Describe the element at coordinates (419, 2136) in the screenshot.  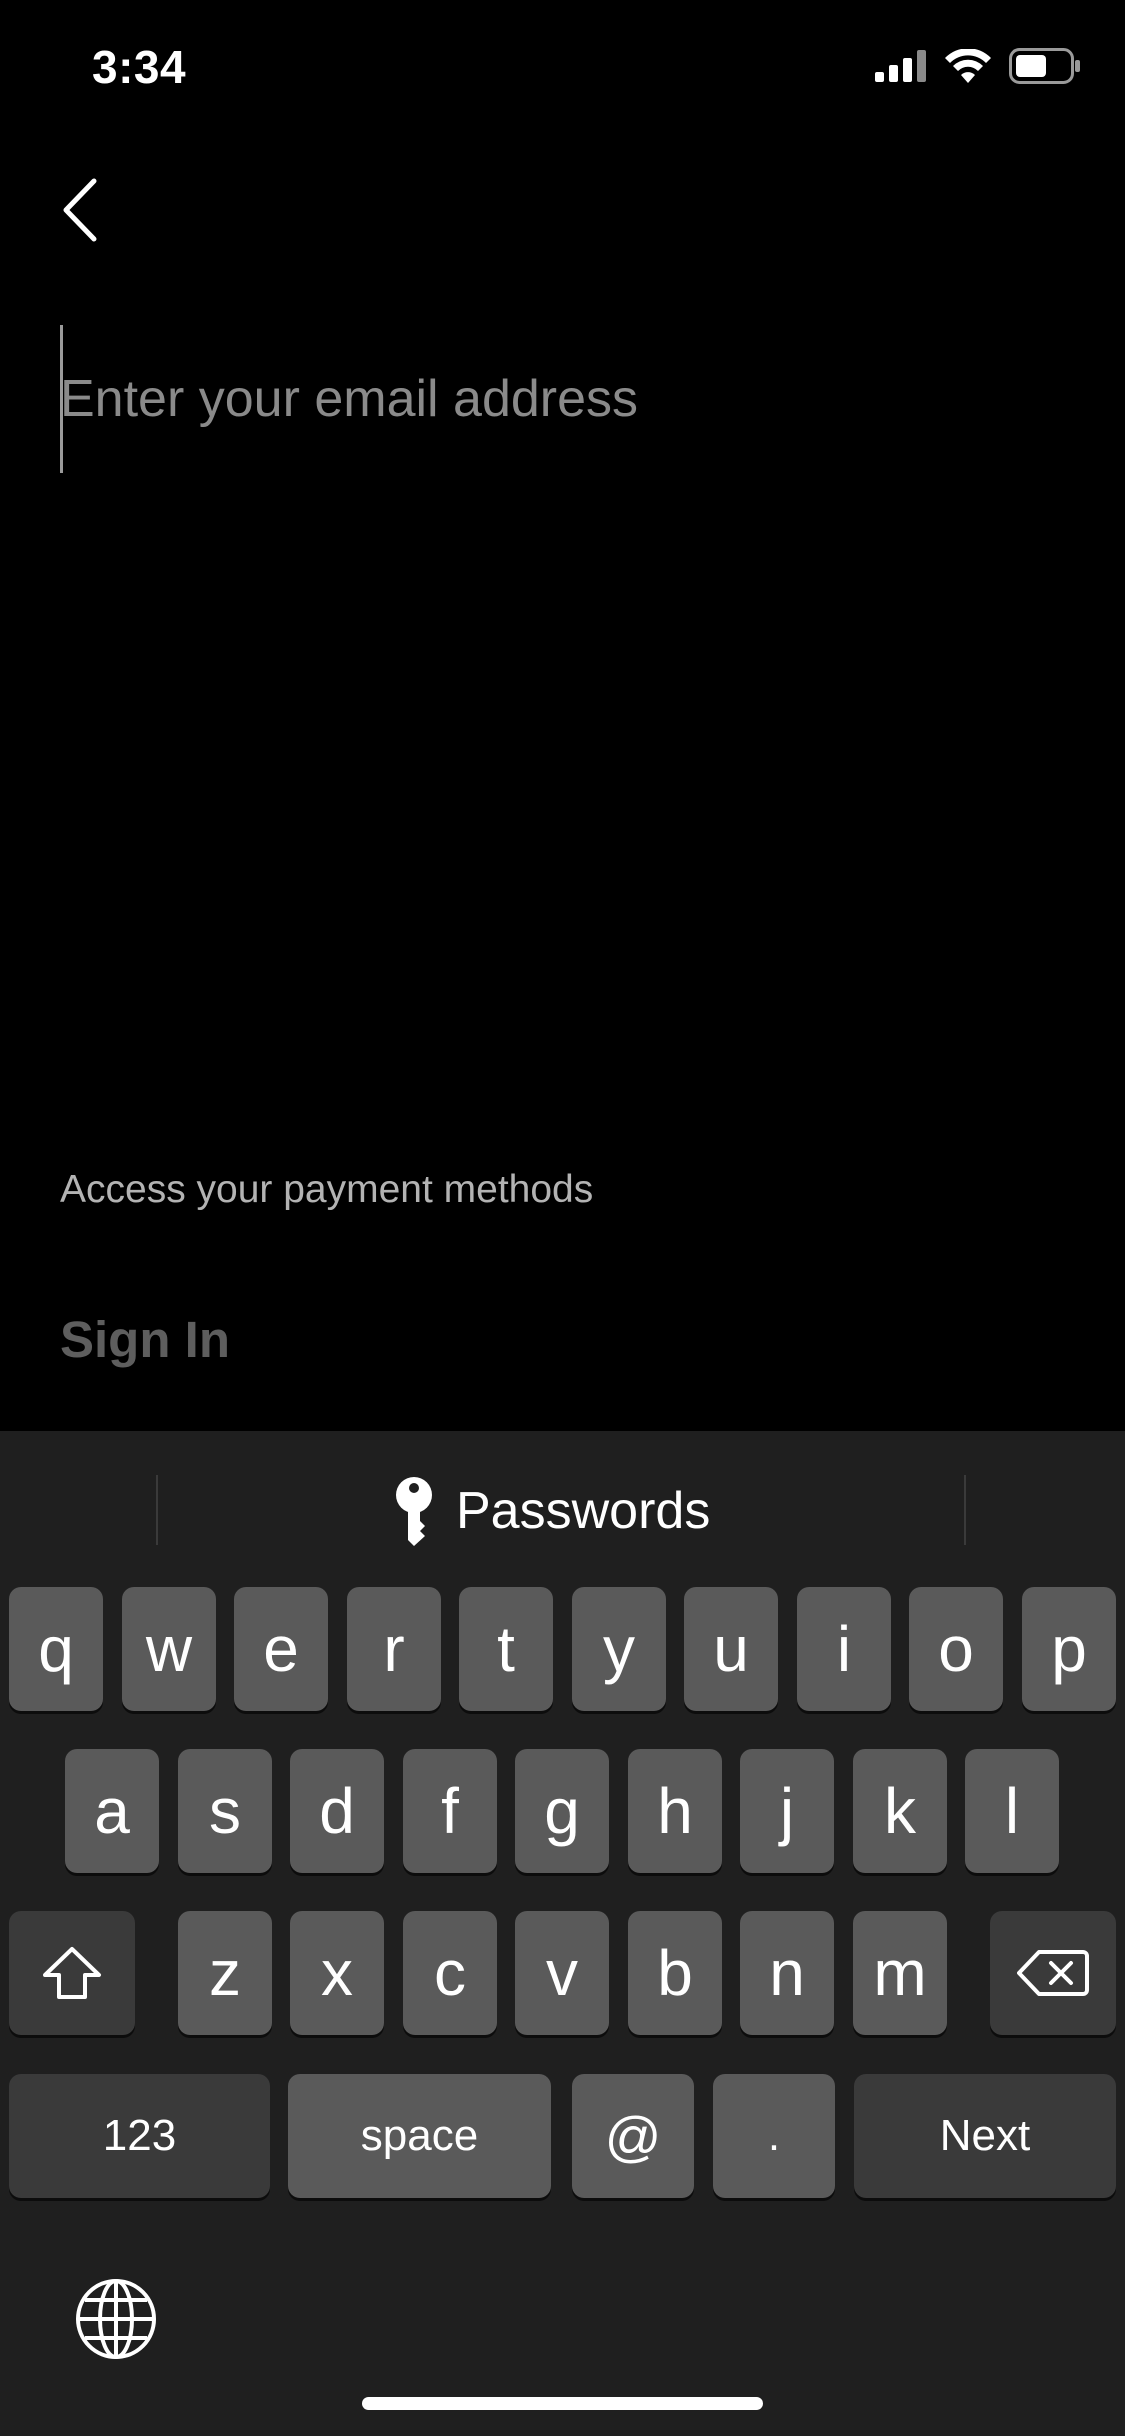
I see `space-key: space` at that location.